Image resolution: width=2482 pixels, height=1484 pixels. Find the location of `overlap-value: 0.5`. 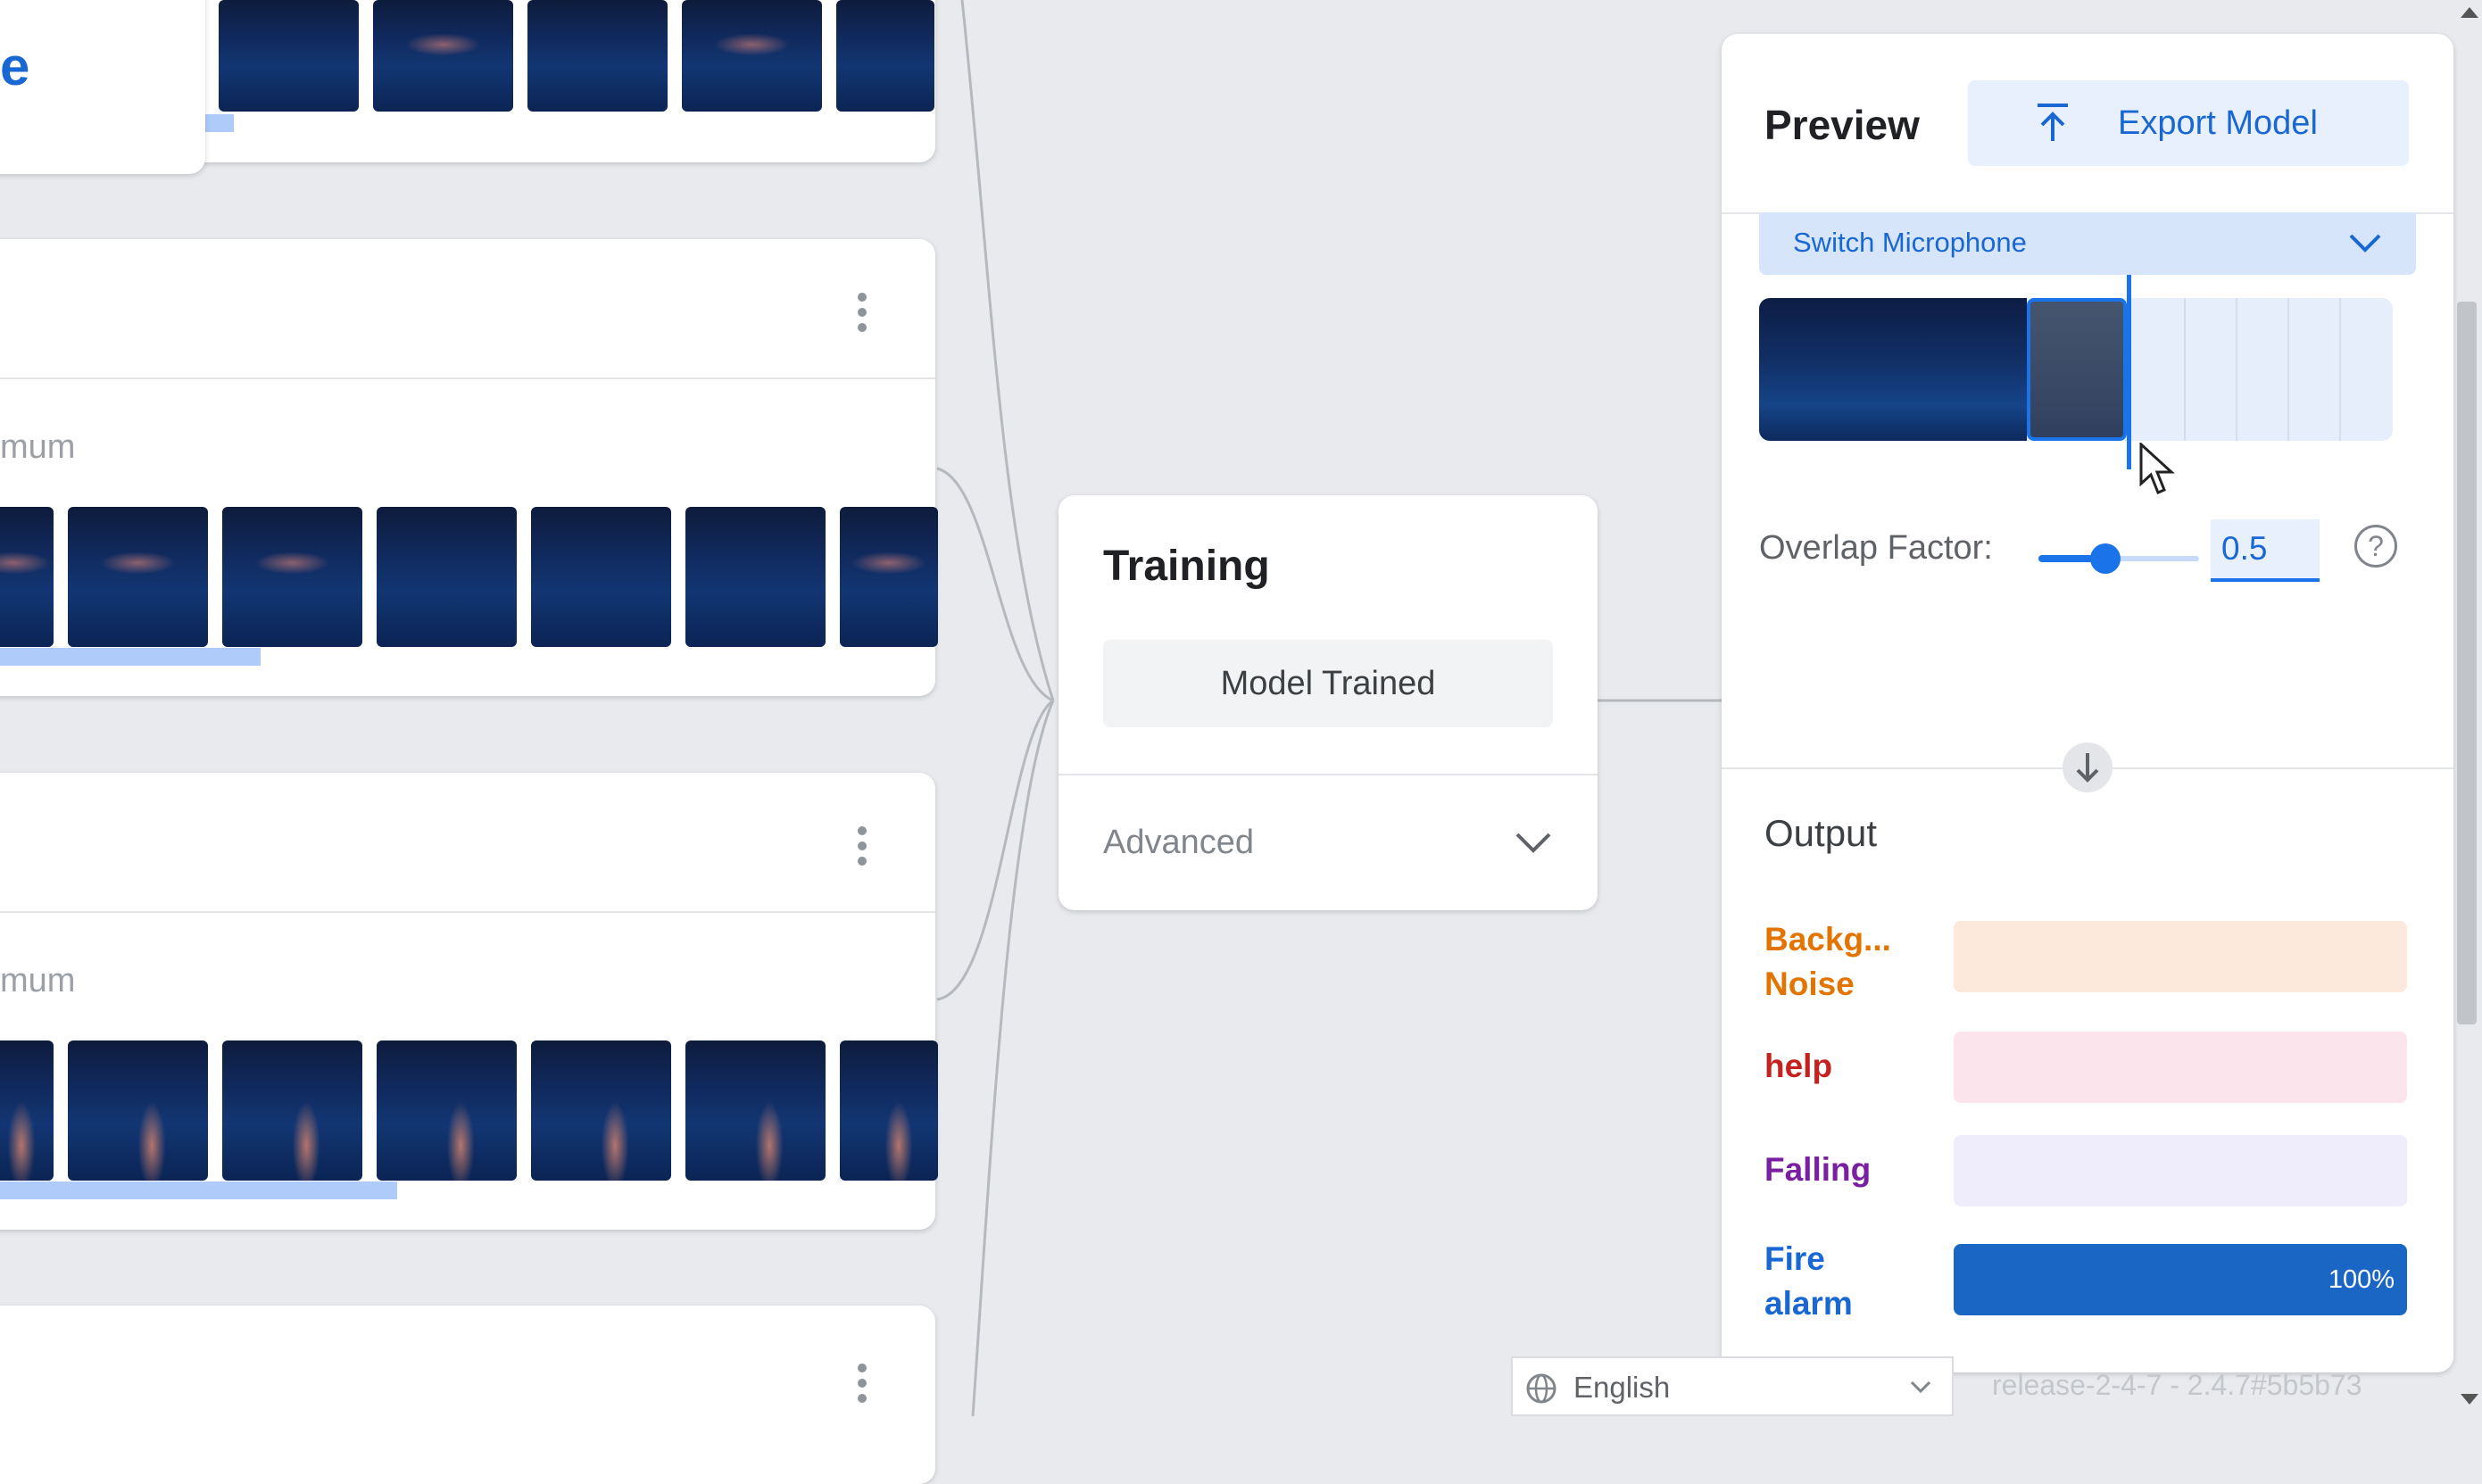

overlap-value: 0.5 is located at coordinates (2245, 548).